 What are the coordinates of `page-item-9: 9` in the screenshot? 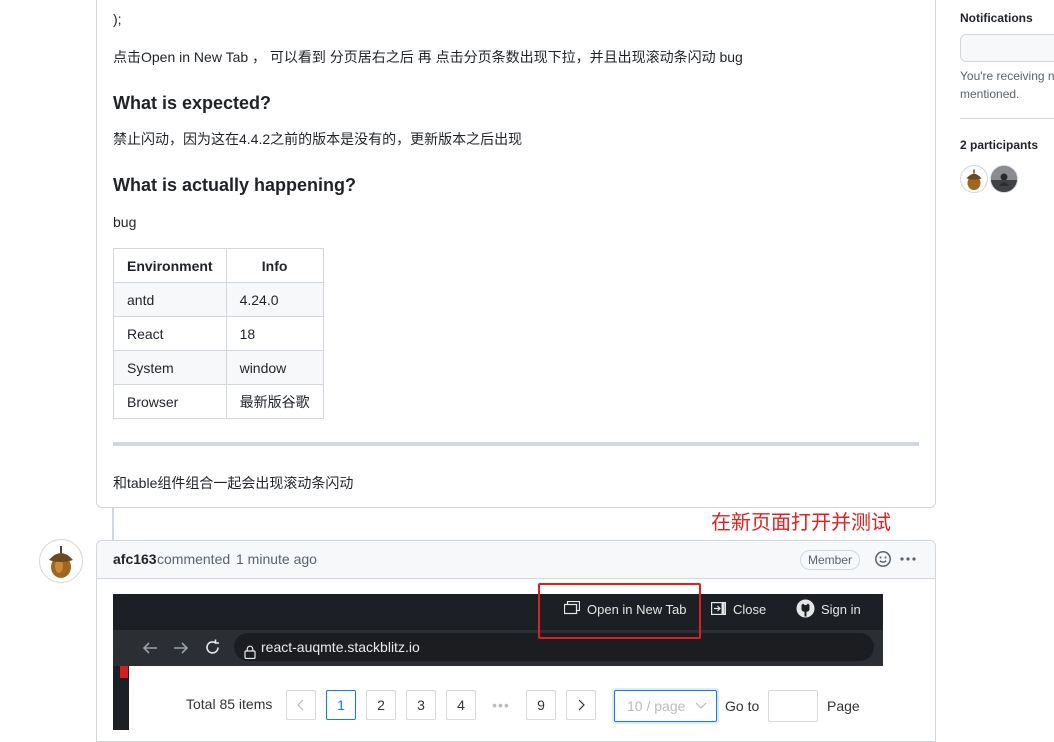 It's located at (541, 705).